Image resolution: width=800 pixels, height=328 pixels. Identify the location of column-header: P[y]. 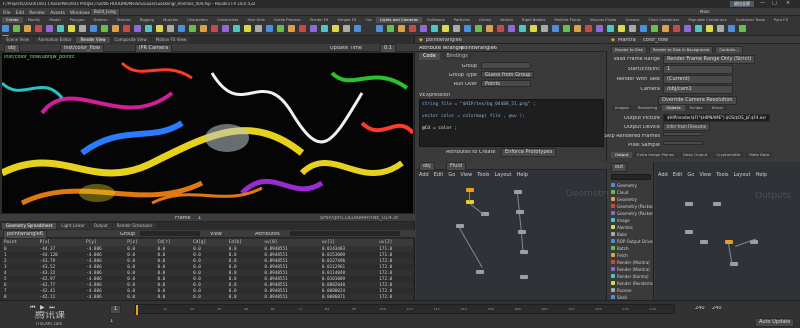
(105, 242).